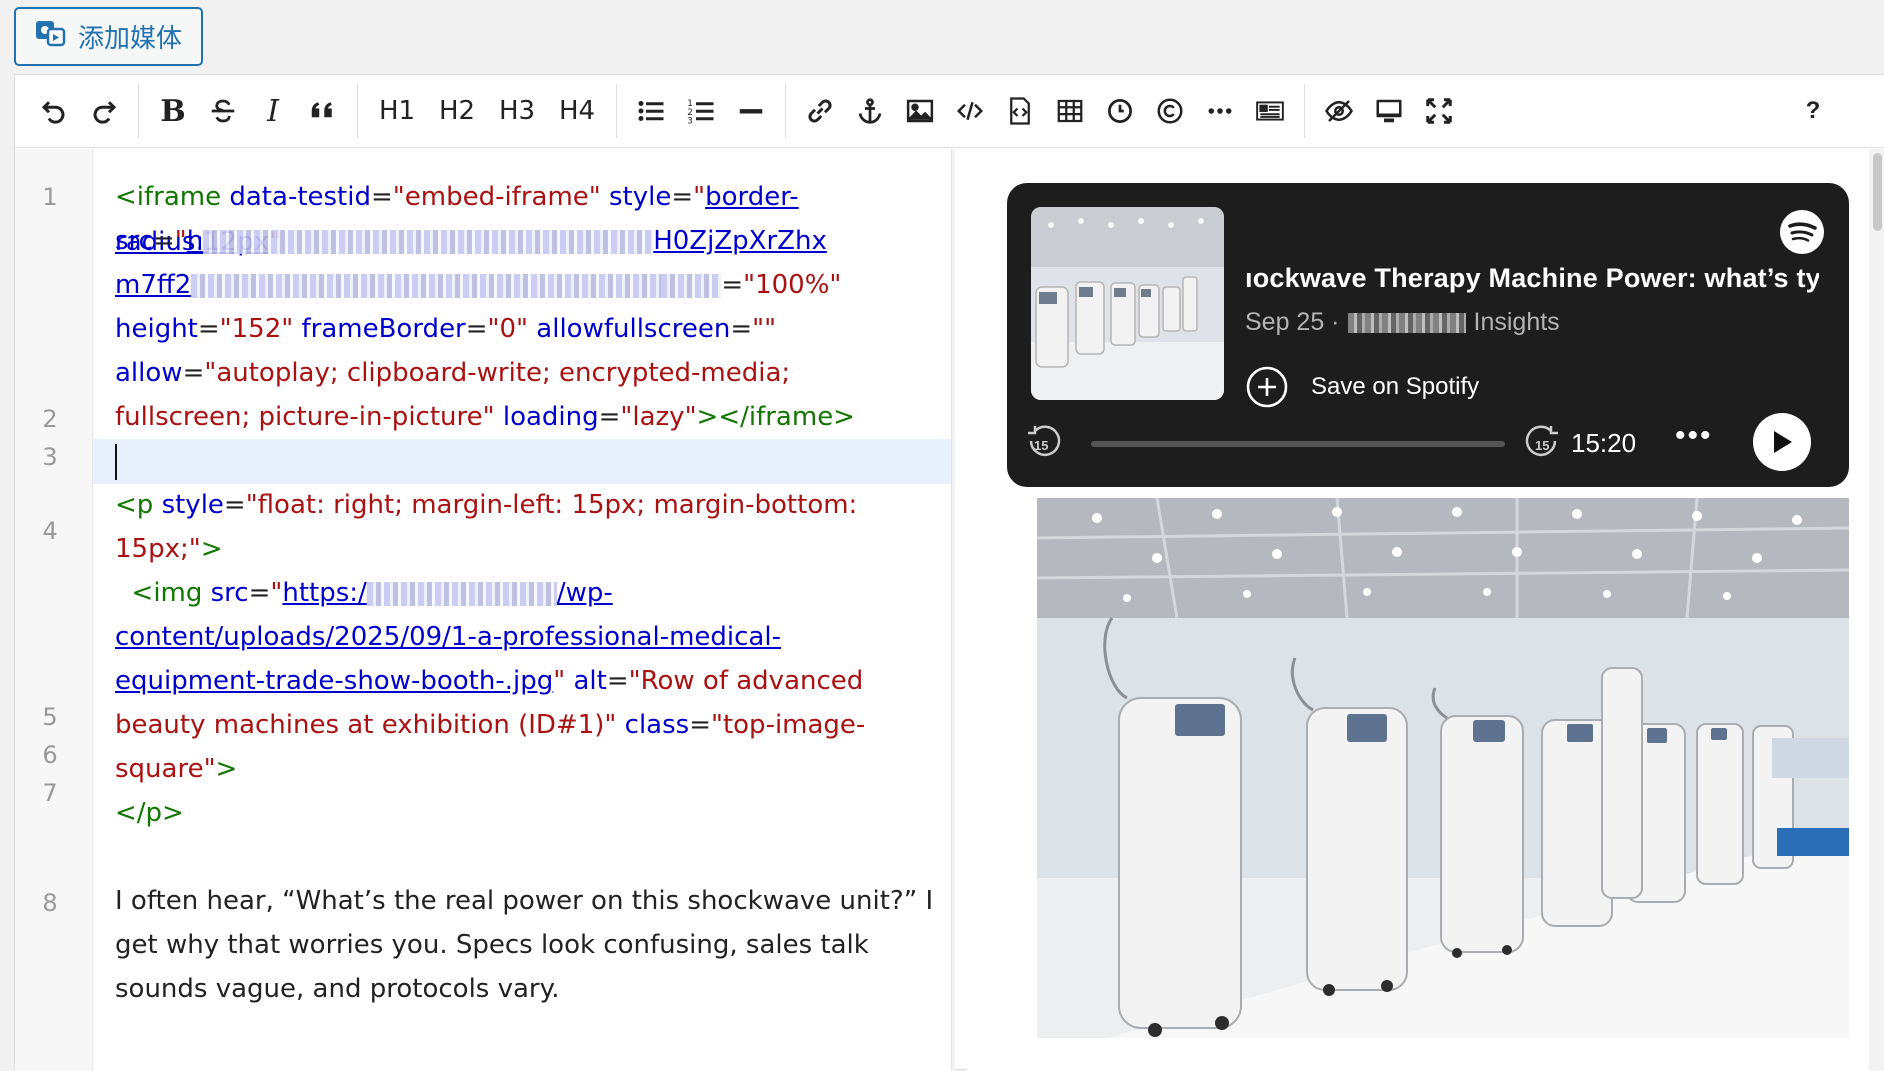 This screenshot has height=1071, width=1884. What do you see at coordinates (300, 197) in the screenshot?
I see `code-token: data-testid` at bounding box center [300, 197].